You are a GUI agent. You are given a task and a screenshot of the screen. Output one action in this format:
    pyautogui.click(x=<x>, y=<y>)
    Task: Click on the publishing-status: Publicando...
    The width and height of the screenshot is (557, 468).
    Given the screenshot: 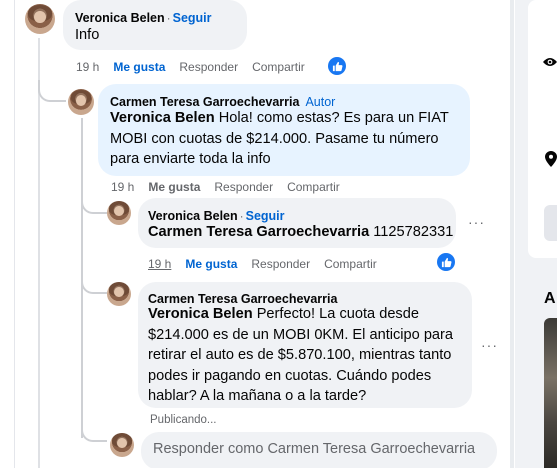 What is the action you would take?
    pyautogui.click(x=183, y=420)
    